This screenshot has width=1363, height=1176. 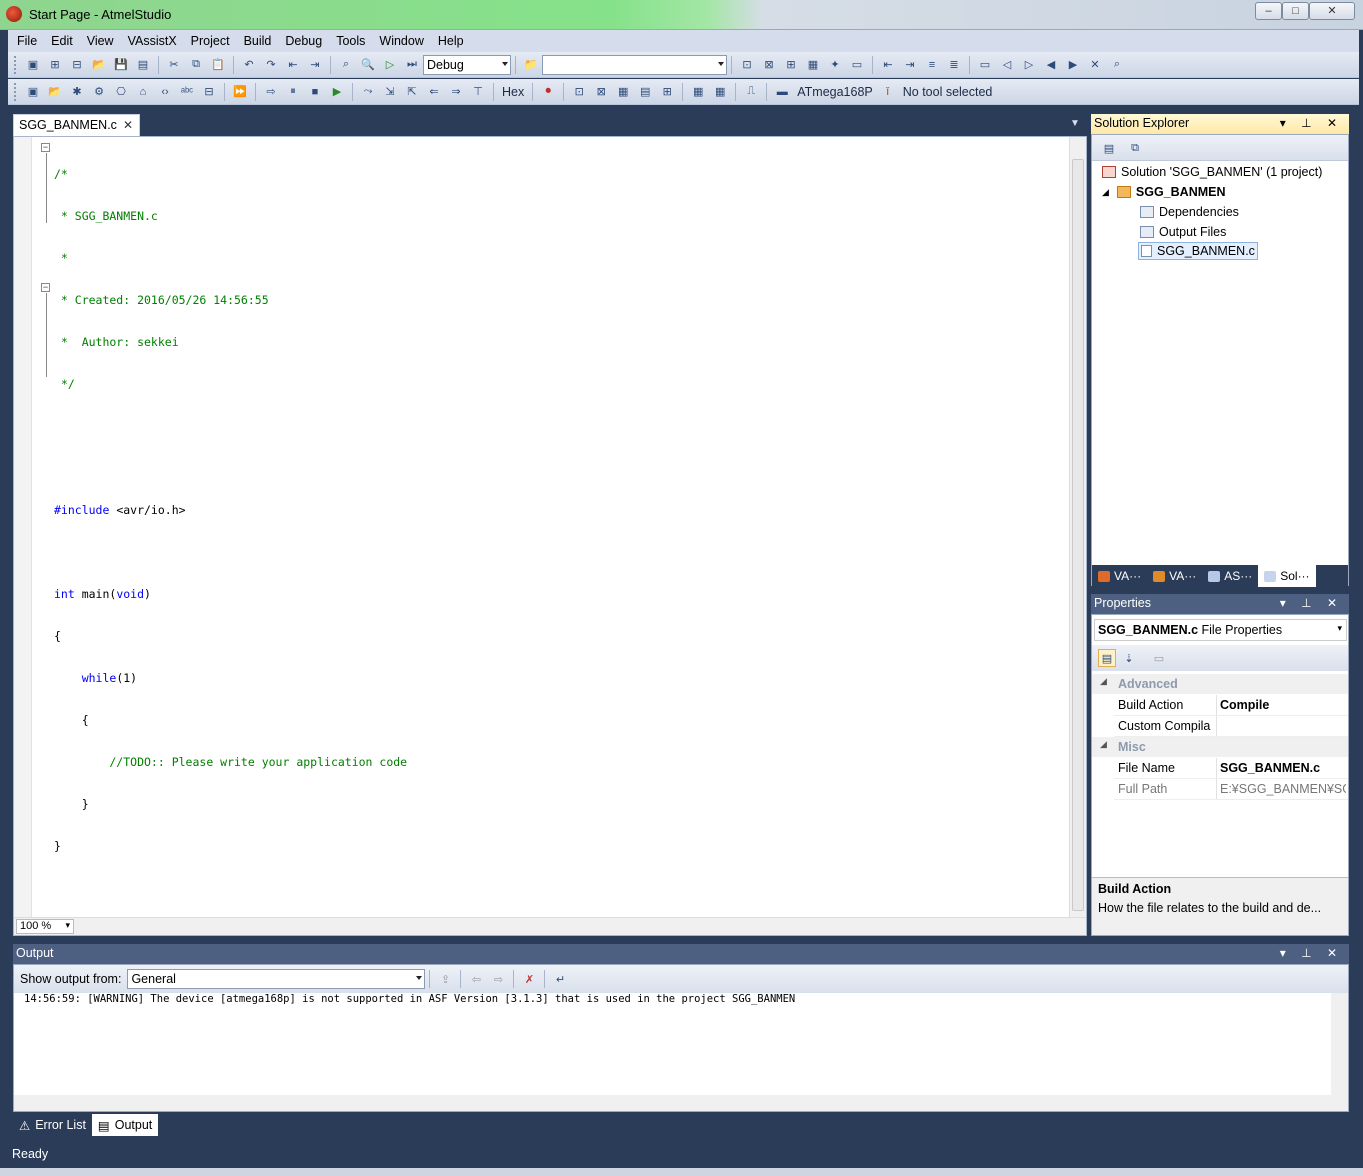 What do you see at coordinates (513, 92) in the screenshot?
I see `hex-toggle: Hex` at bounding box center [513, 92].